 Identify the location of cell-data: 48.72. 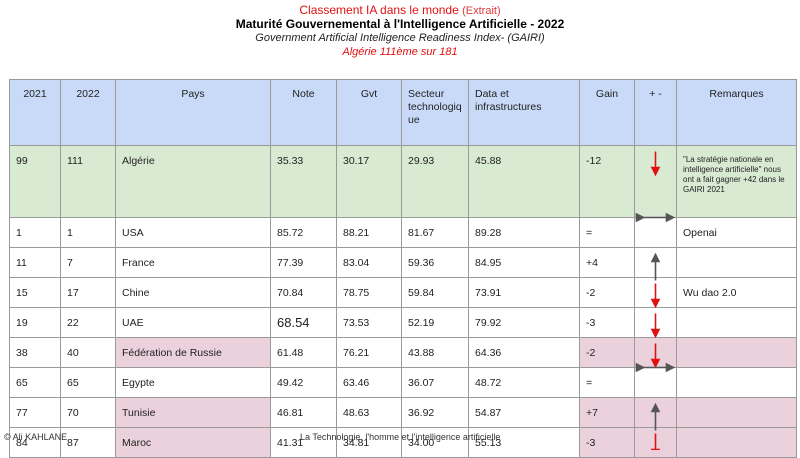
(524, 382).